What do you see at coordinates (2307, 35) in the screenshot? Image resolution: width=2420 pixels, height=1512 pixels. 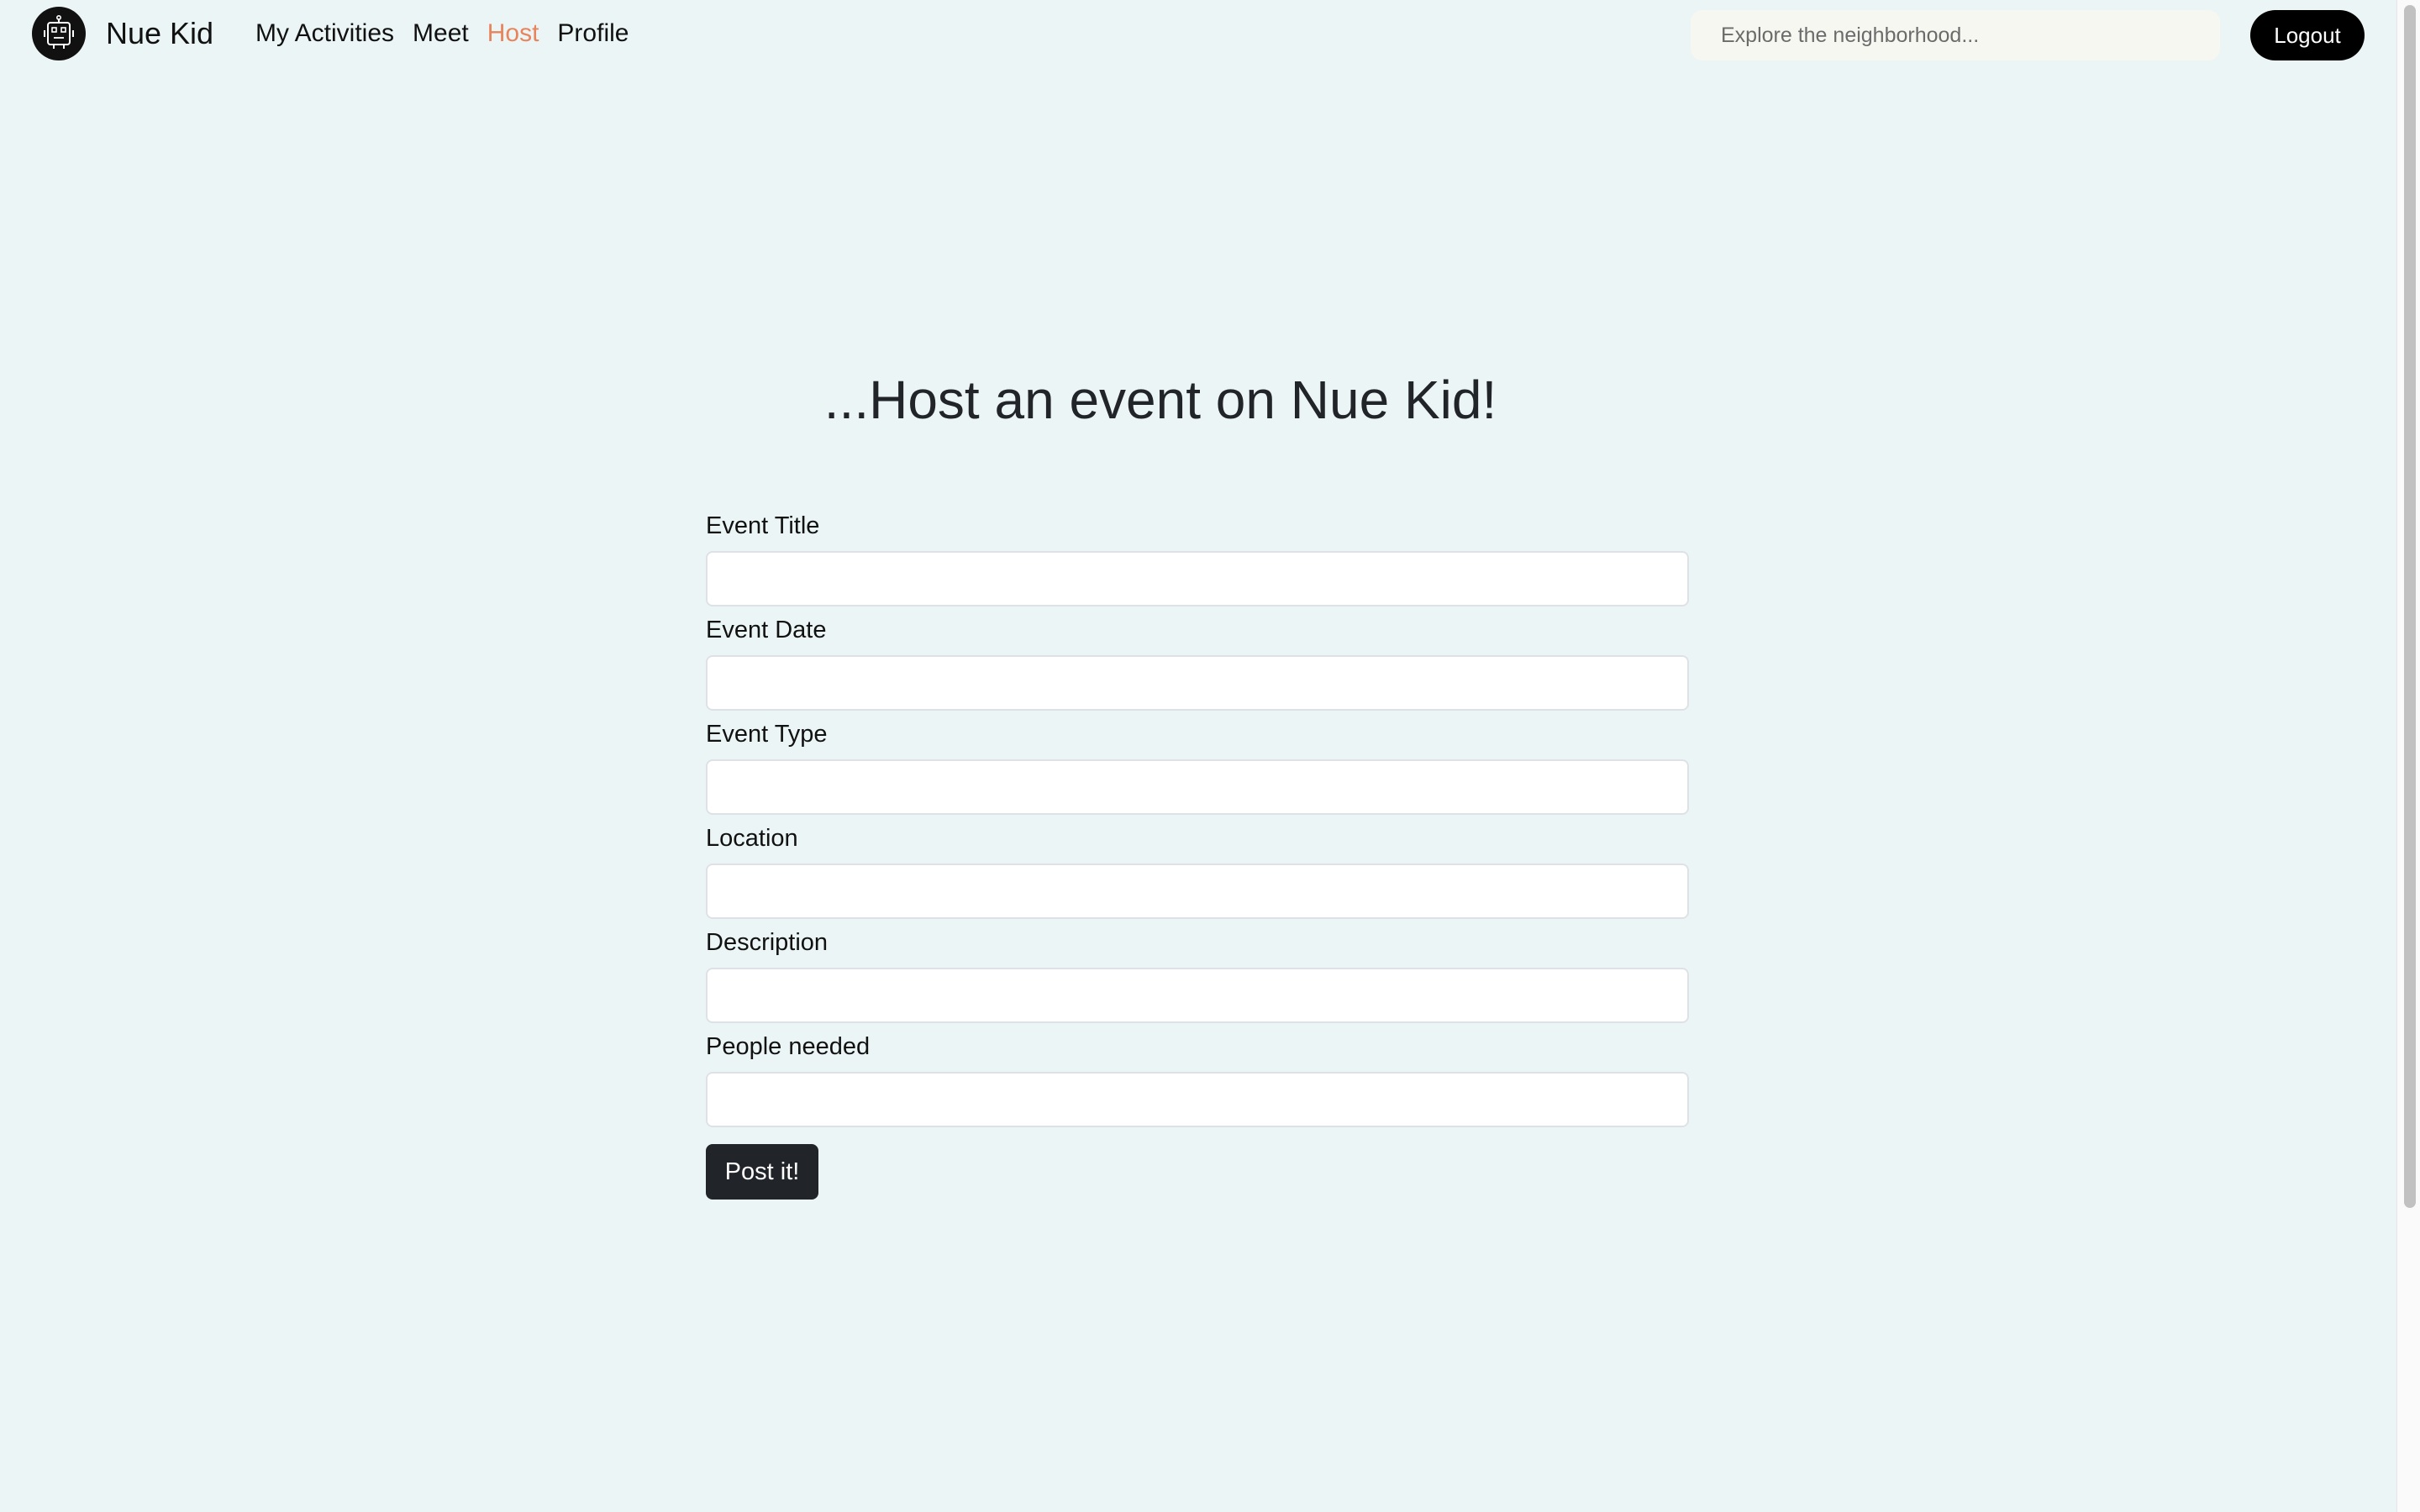 I see `logout-button: Logout` at bounding box center [2307, 35].